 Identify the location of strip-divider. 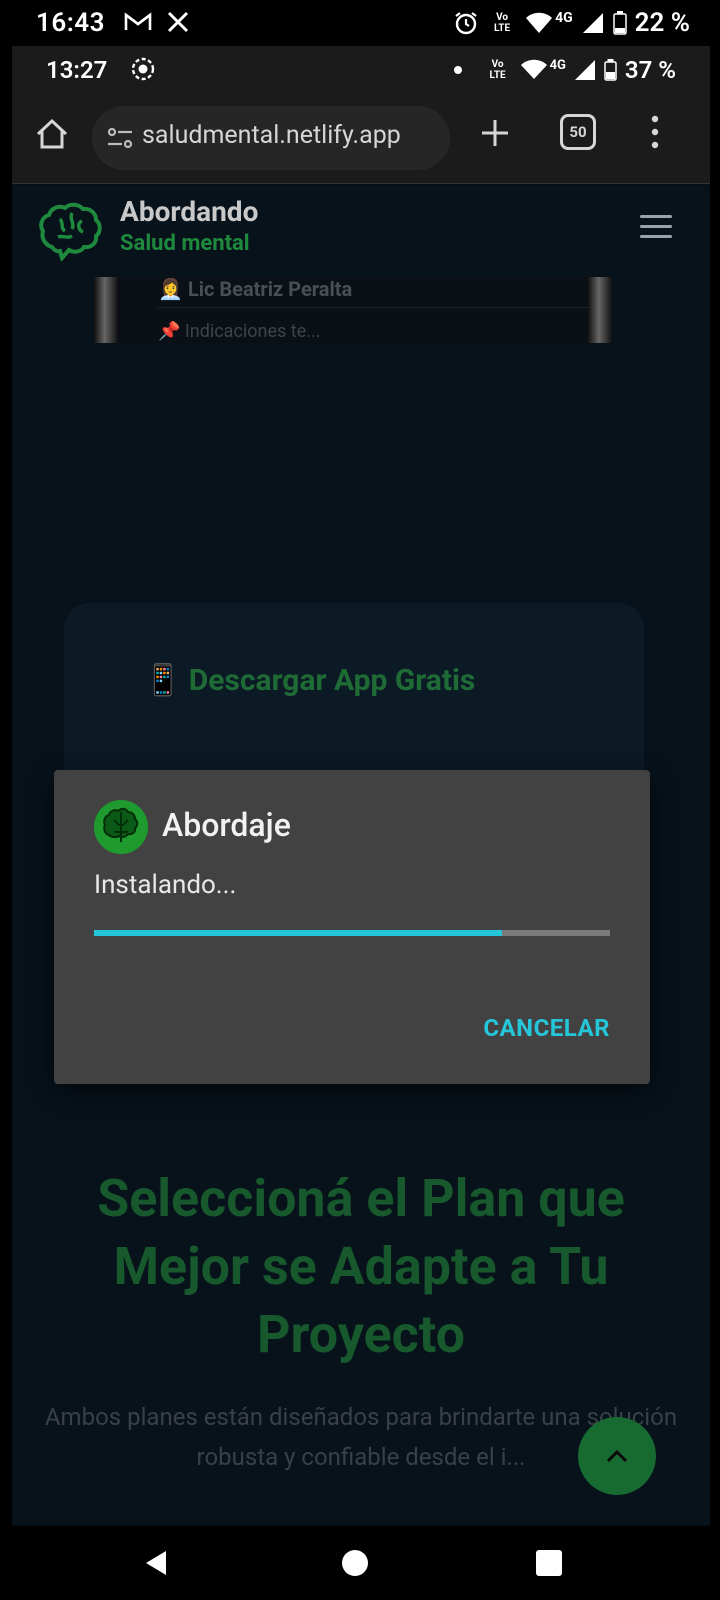
(373, 307).